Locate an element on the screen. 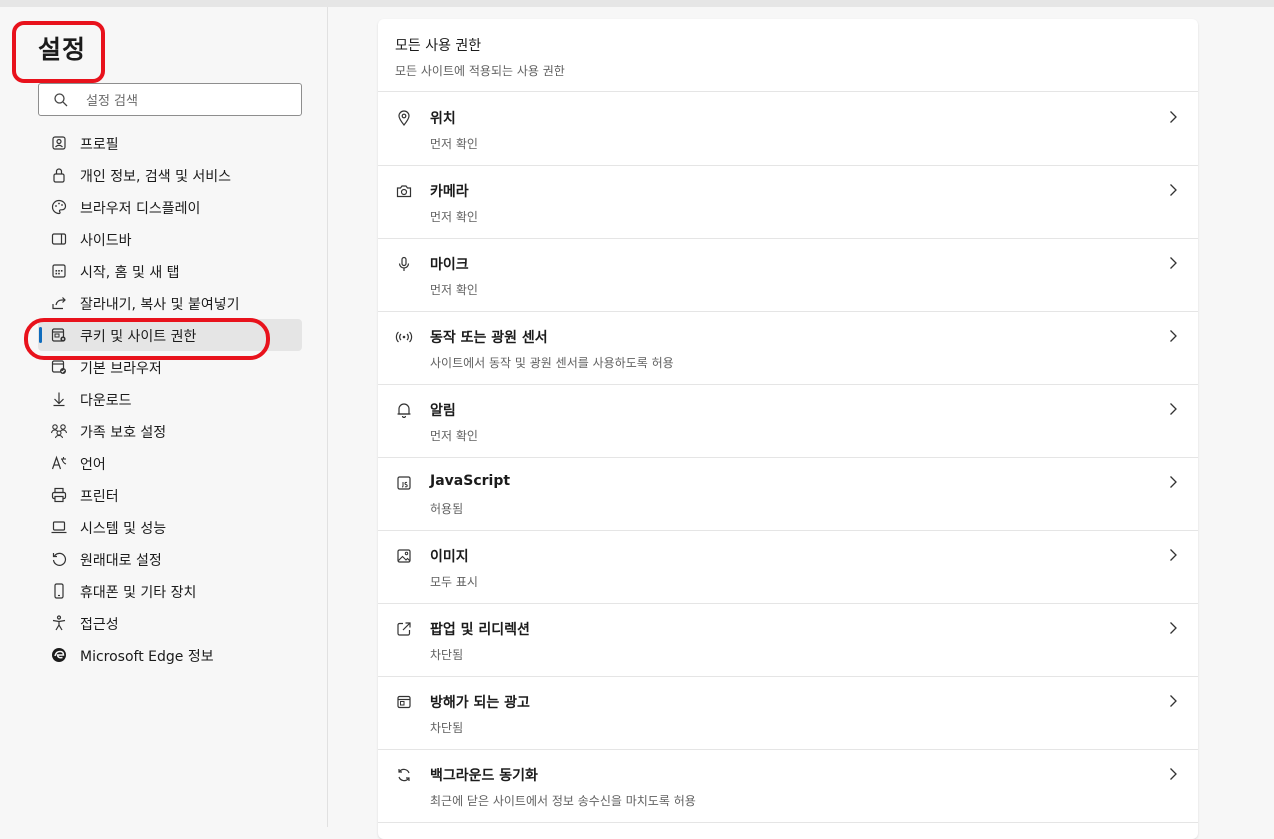  profile-icon is located at coordinates (59, 143).